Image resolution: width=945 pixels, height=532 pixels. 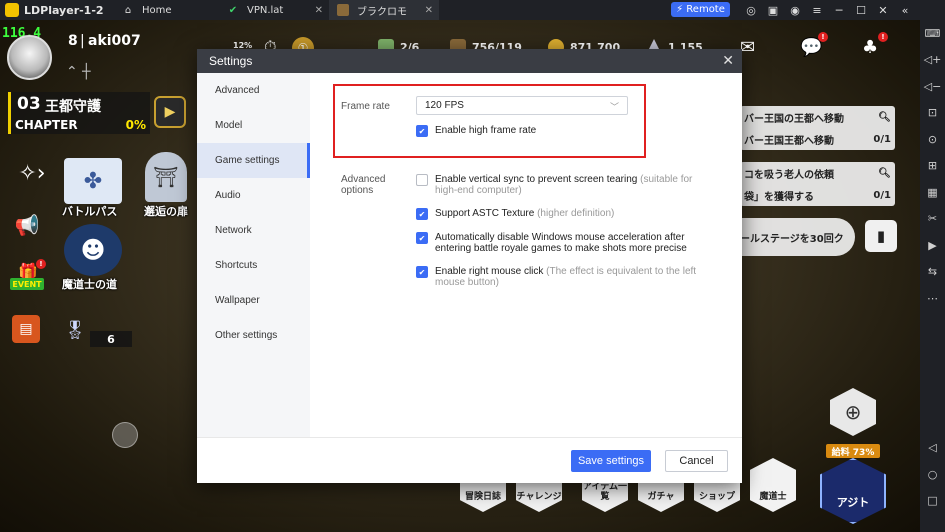 I want to click on club-menu-icon: ♣, so click(x=870, y=47).